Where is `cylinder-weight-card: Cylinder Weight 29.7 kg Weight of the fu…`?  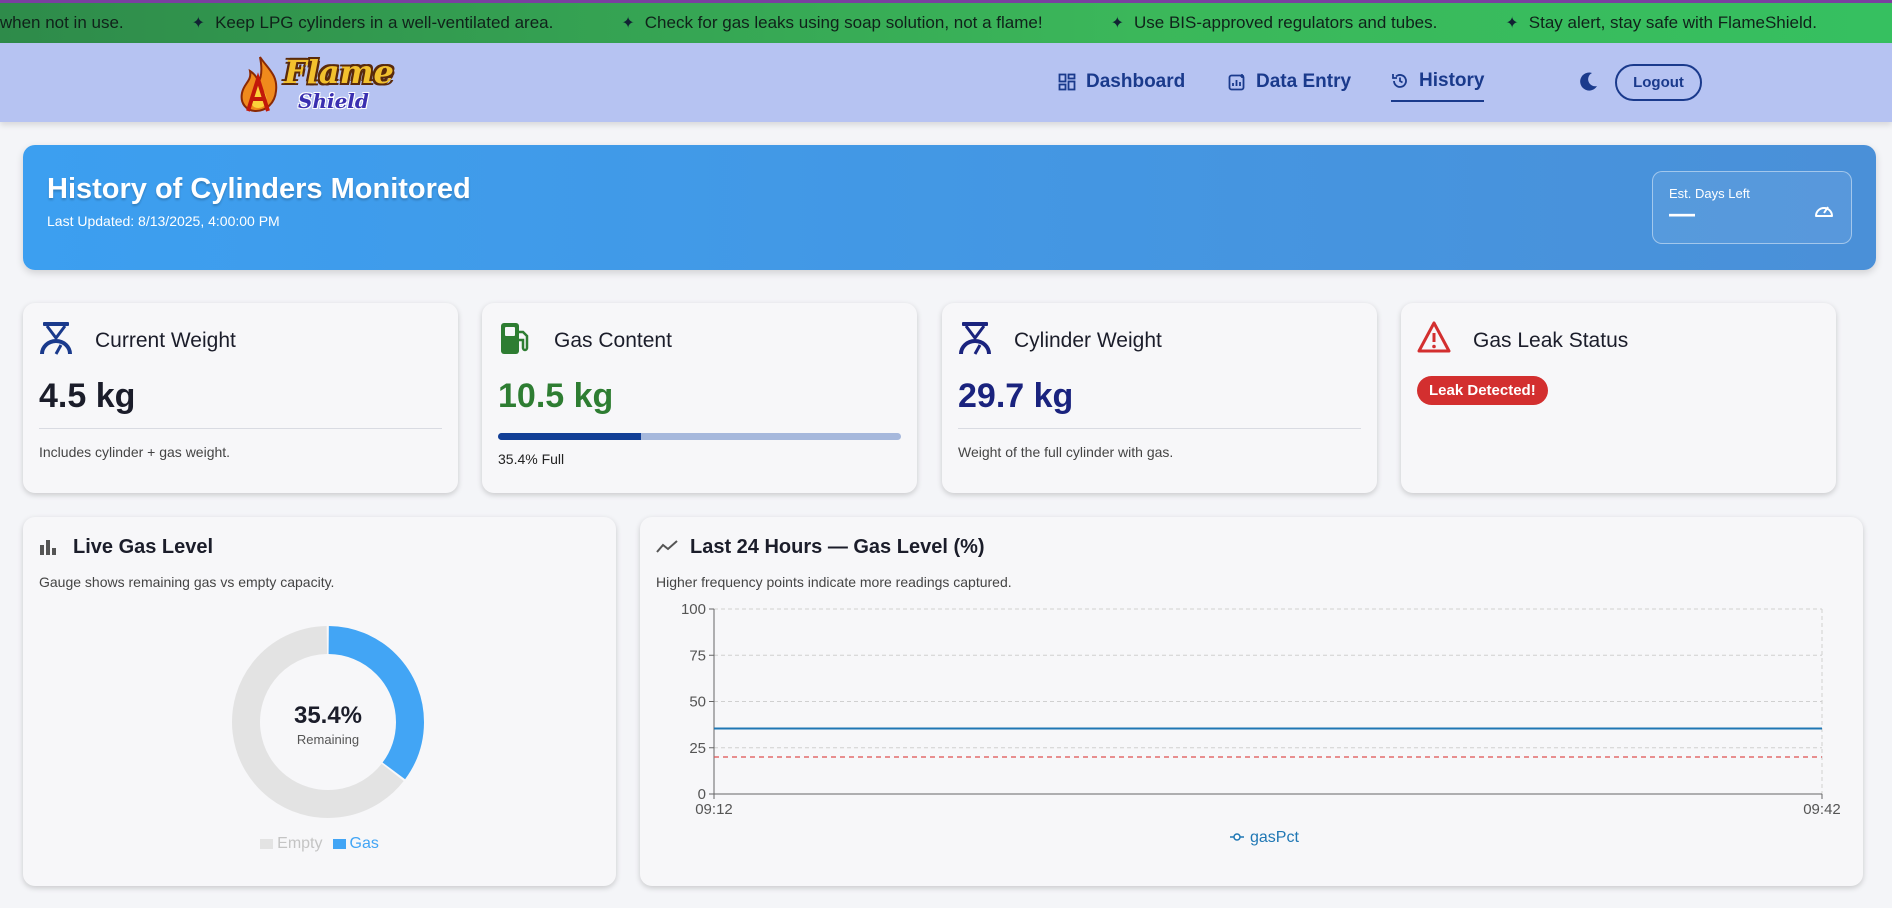 cylinder-weight-card: Cylinder Weight 29.7 kg Weight of the fu… is located at coordinates (1159, 398).